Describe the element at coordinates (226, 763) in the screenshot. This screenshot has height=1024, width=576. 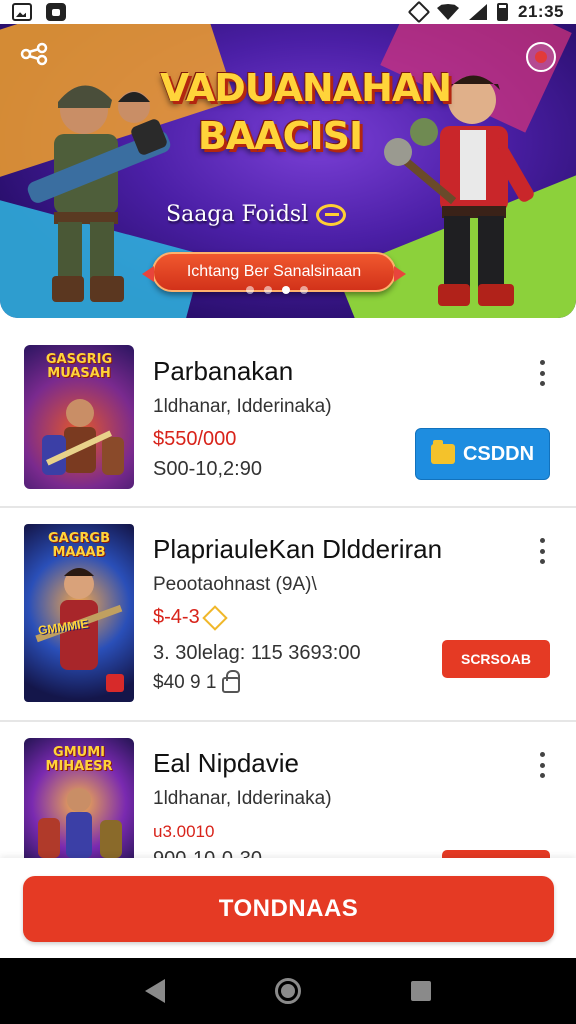
I see `item-title: Eal Nipdavie` at that location.